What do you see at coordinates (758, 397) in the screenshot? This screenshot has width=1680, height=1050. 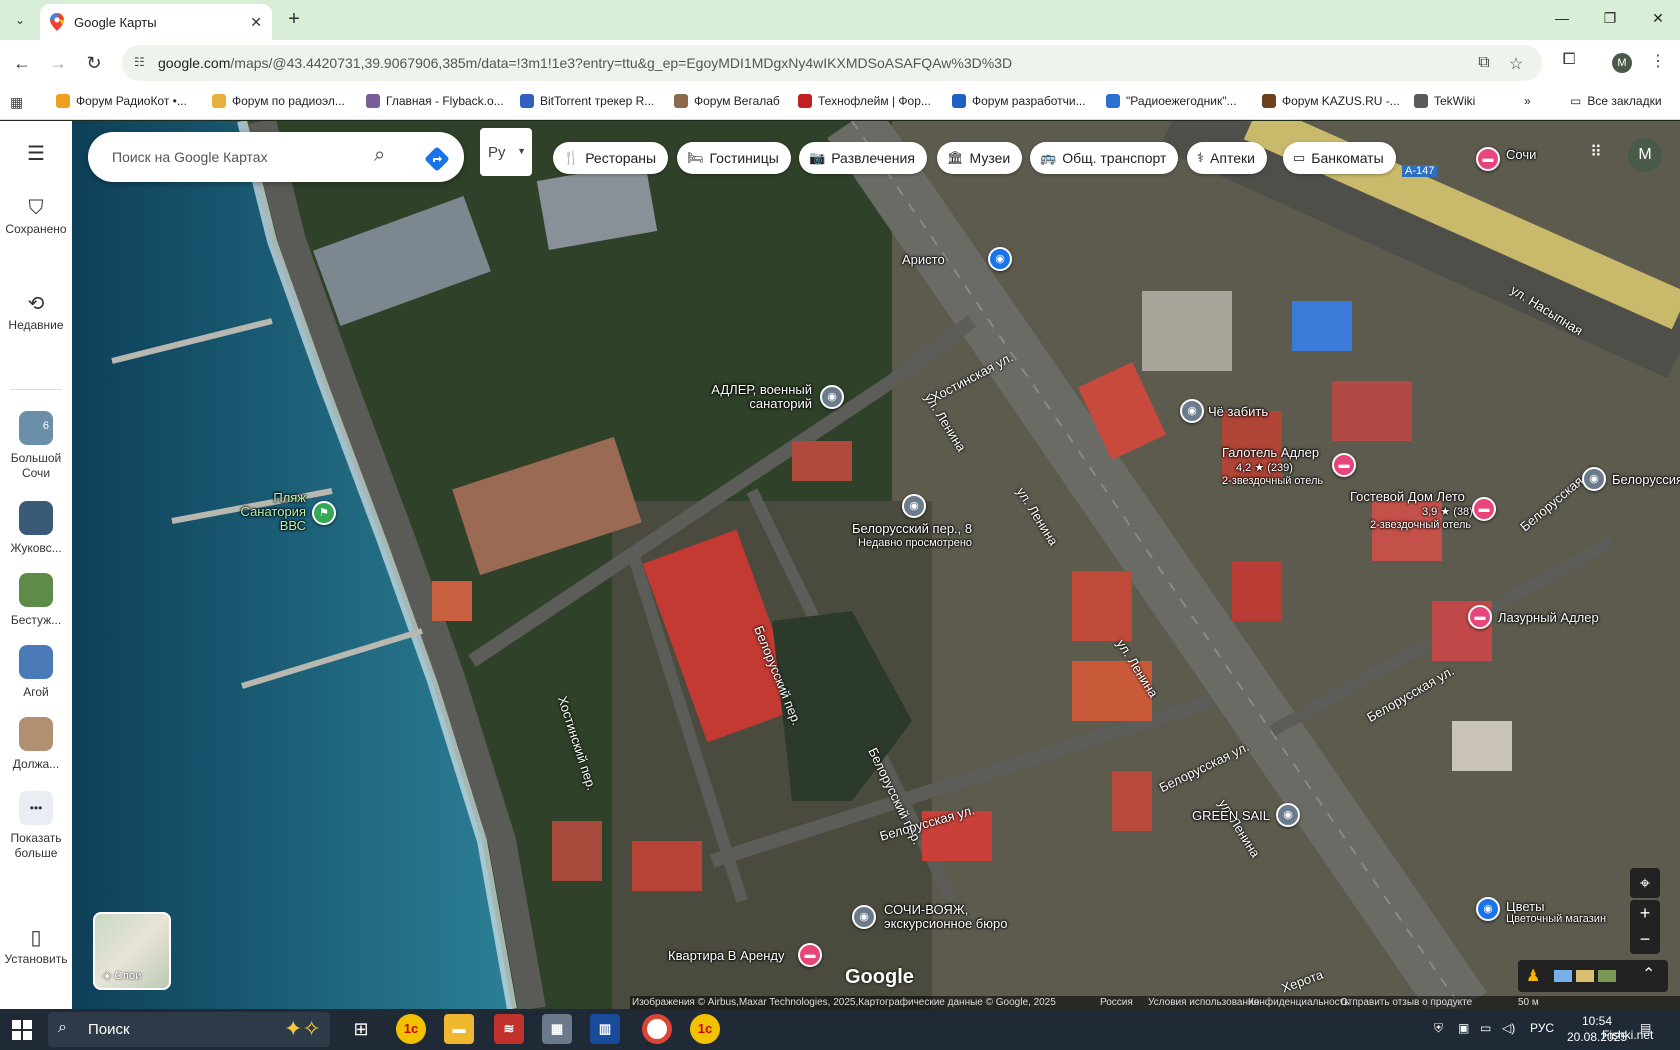 I see `place-label-sanatorium: АДЛЕР, военный санаторий` at bounding box center [758, 397].